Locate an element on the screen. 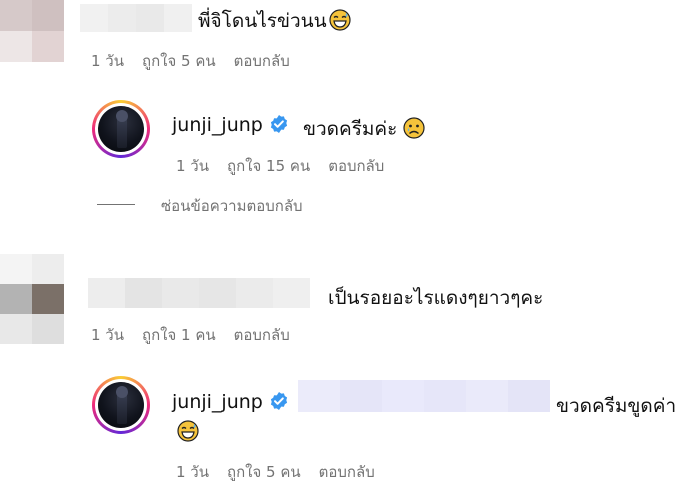  hide-replies-line is located at coordinates (116, 204).